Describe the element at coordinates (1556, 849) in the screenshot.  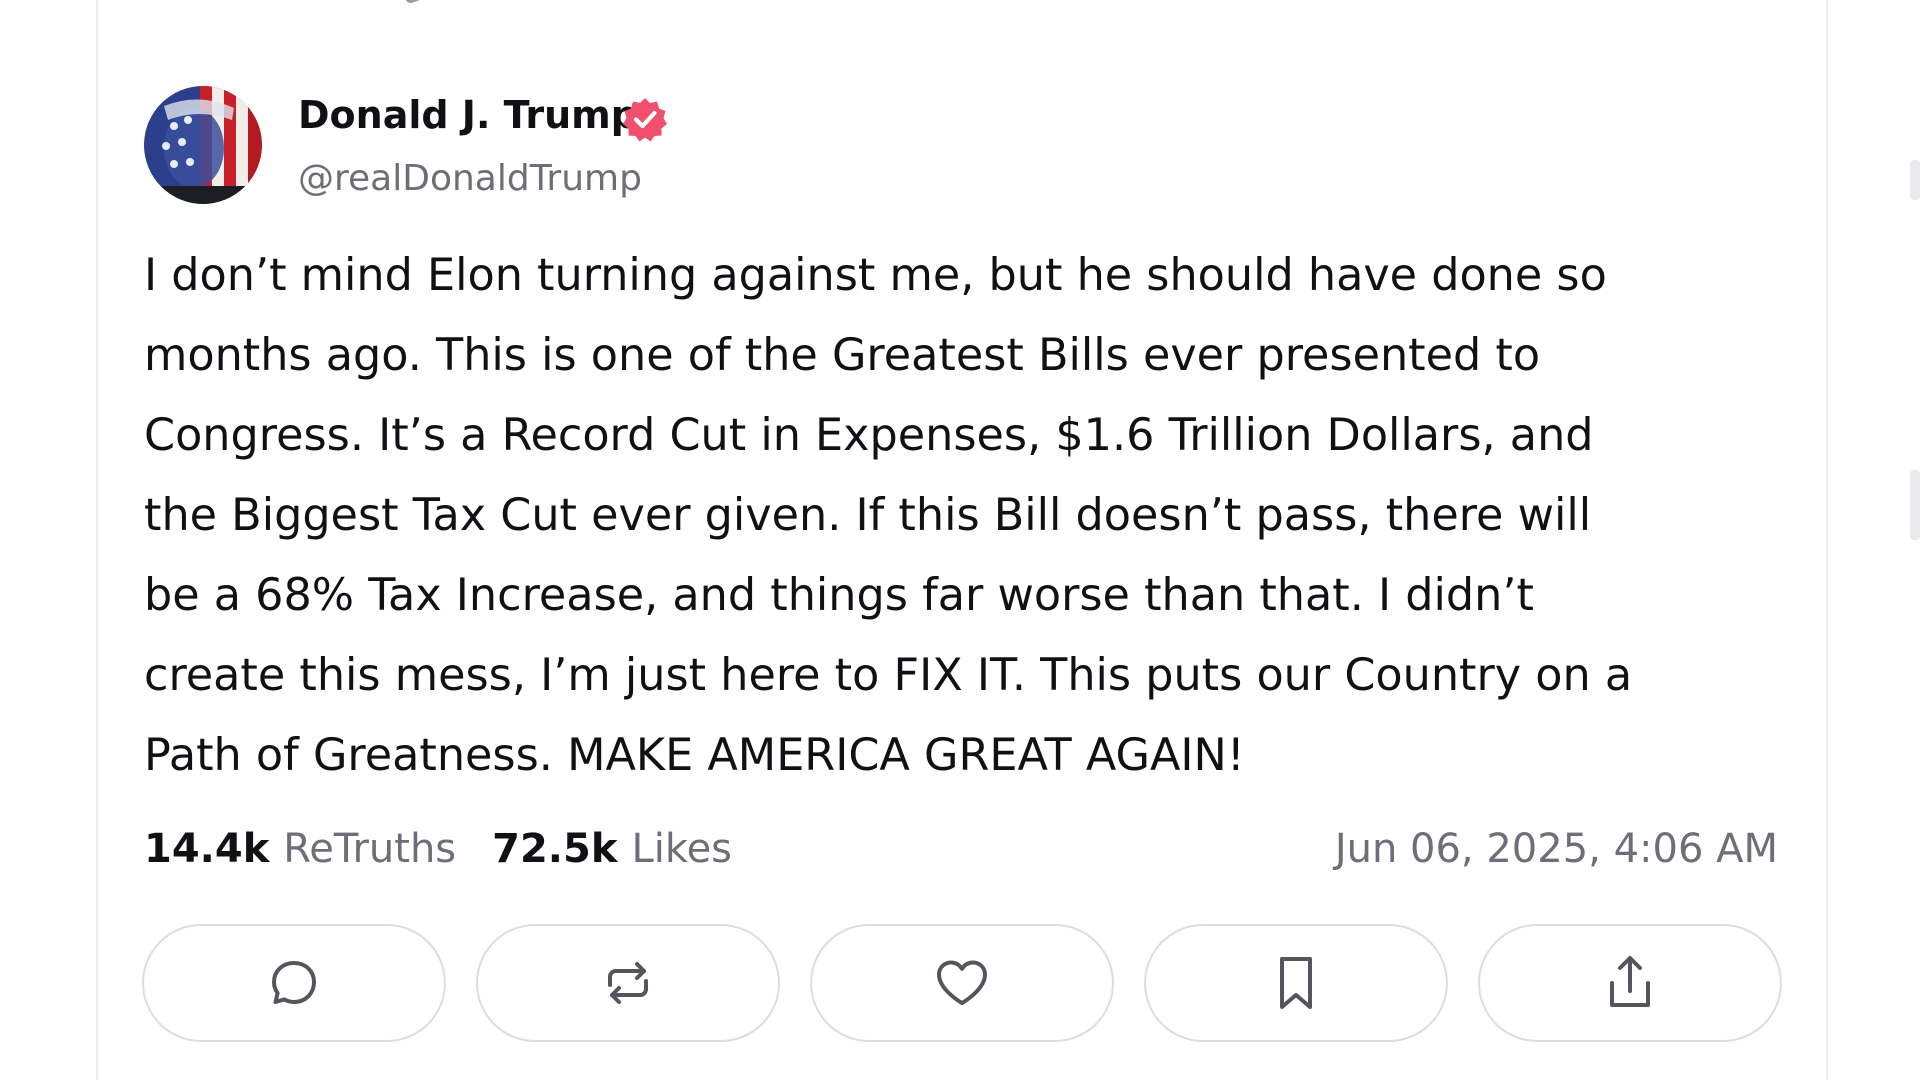
I see `post-timestamp: Jun 06, 2025, 4:06 AM` at that location.